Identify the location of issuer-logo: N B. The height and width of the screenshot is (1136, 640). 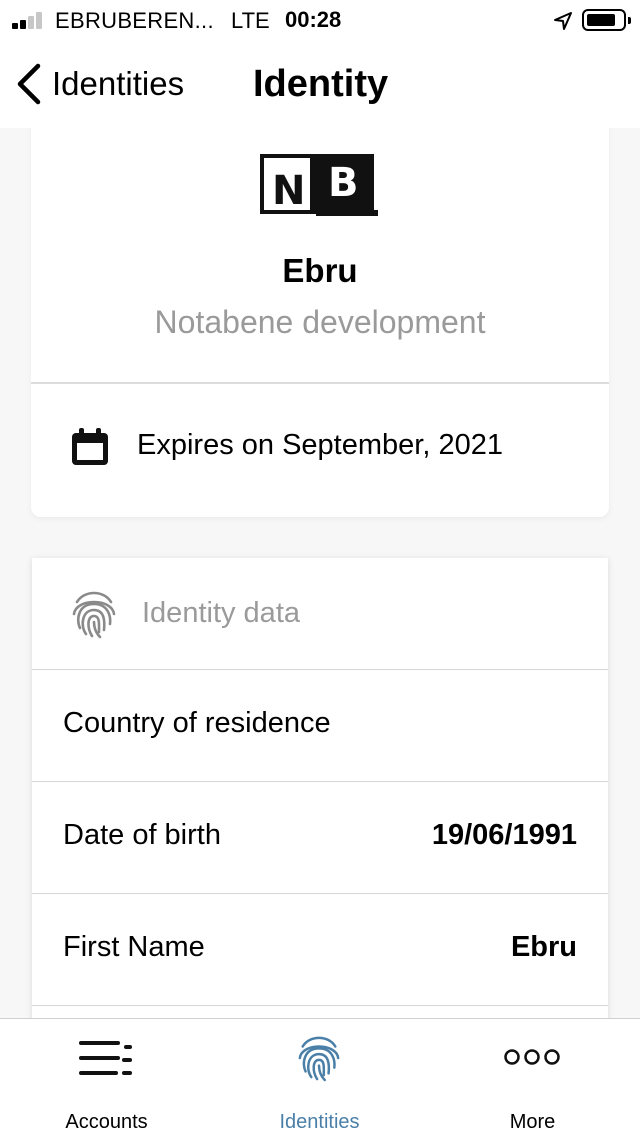
(319, 185).